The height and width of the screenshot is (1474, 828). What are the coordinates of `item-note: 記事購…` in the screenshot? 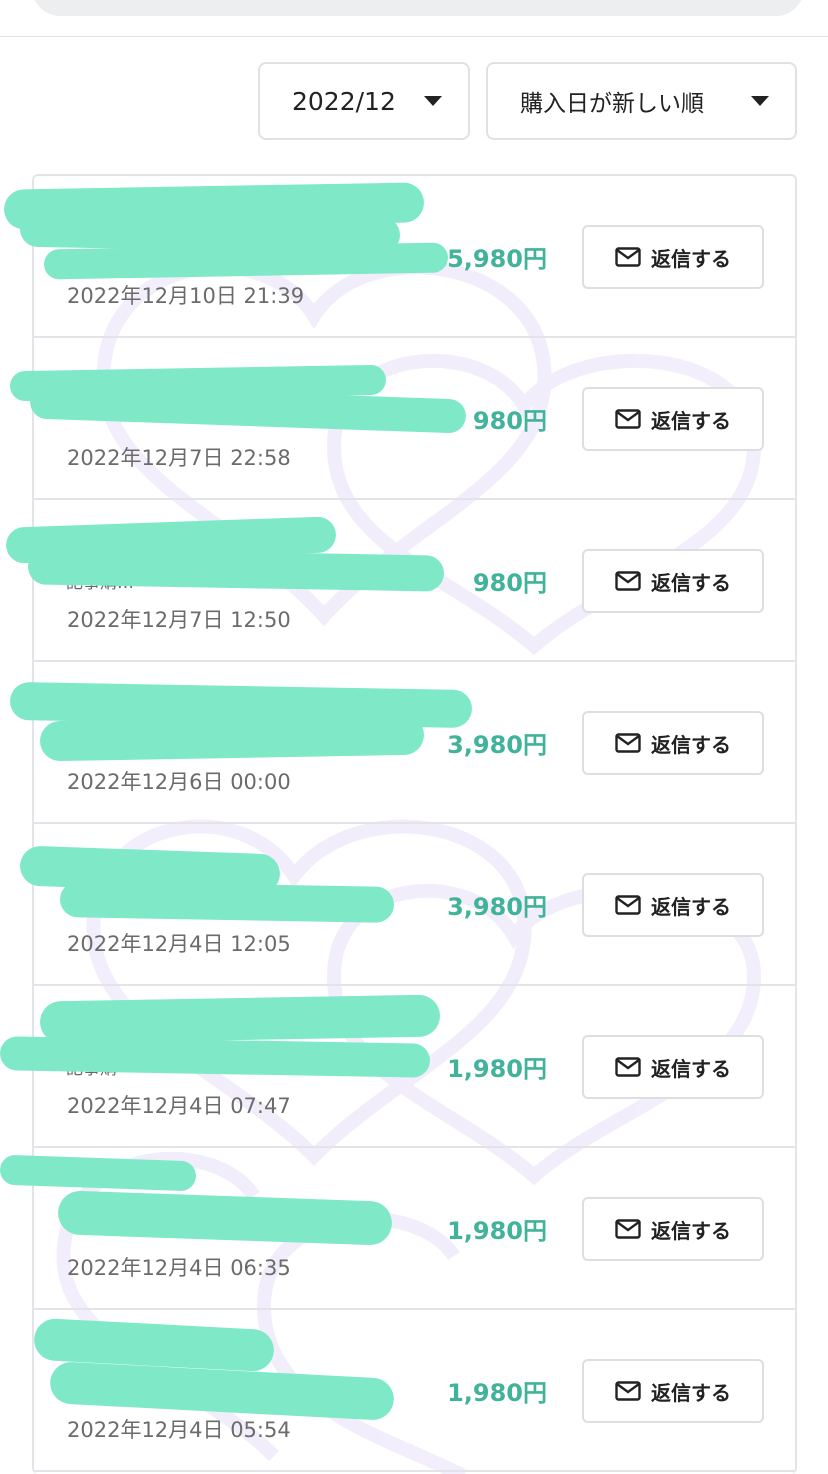 It's located at (100, 583).